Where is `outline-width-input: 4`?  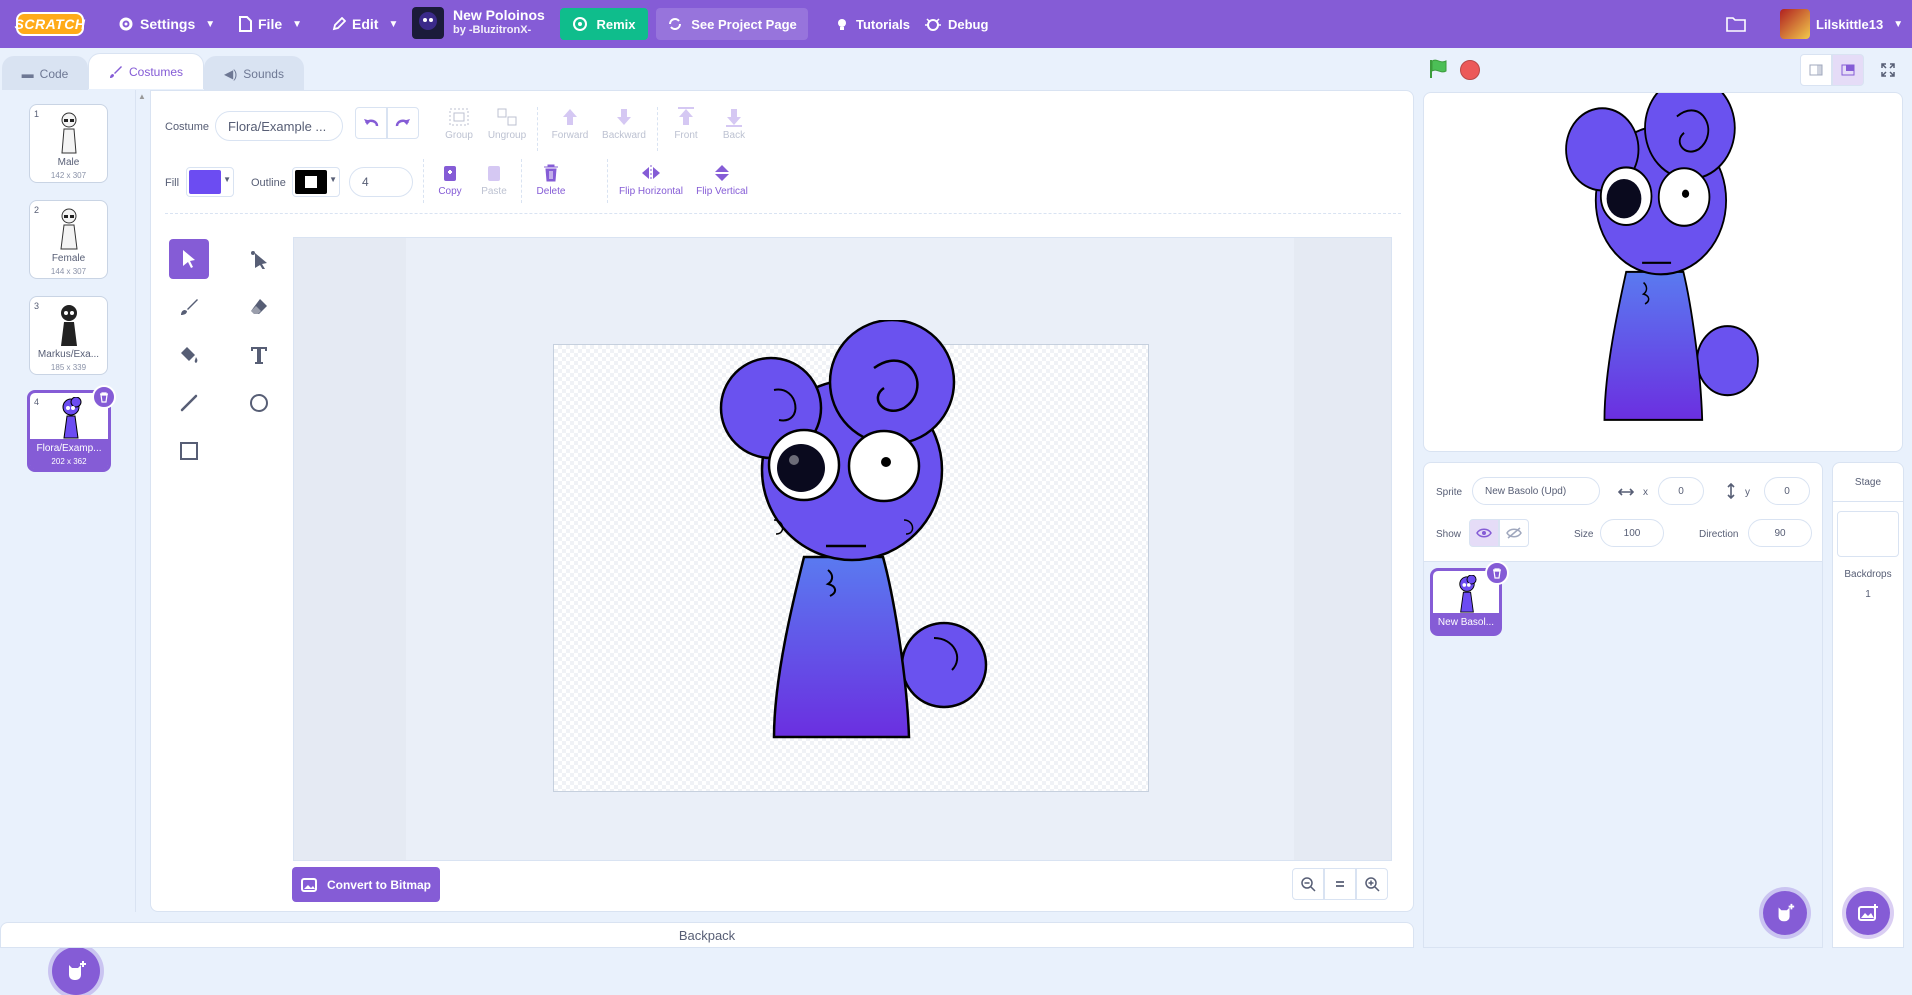
outline-width-input: 4 is located at coordinates (381, 182).